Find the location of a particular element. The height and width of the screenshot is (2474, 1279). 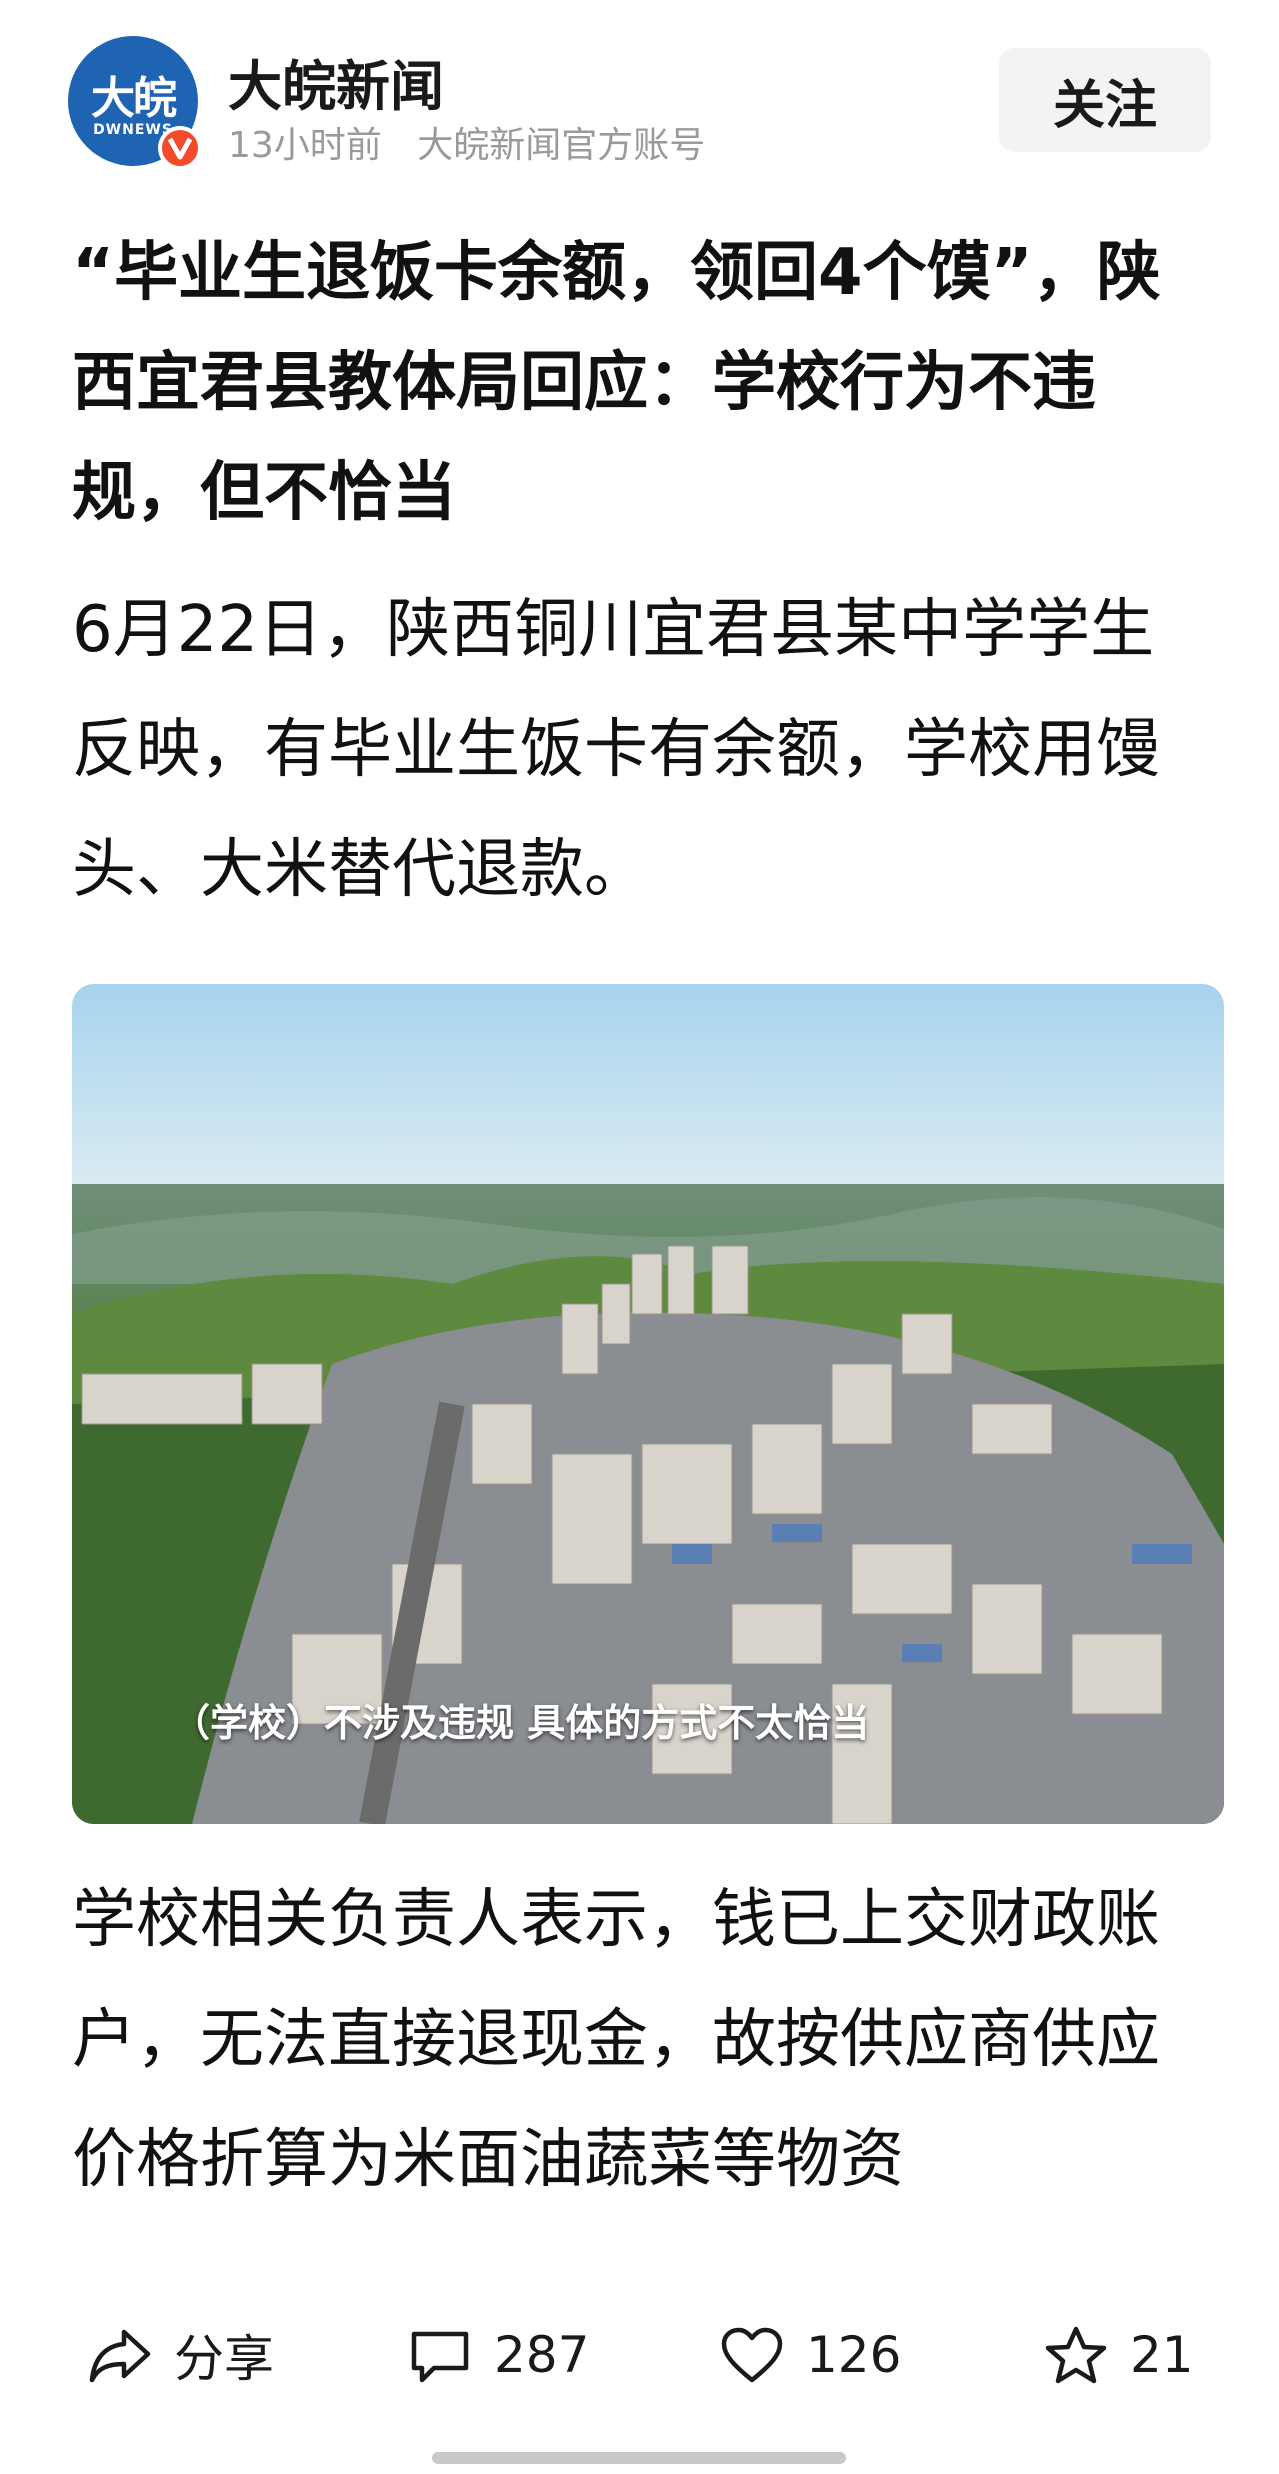

account-name: 大皖新闻 is located at coordinates (336, 81).